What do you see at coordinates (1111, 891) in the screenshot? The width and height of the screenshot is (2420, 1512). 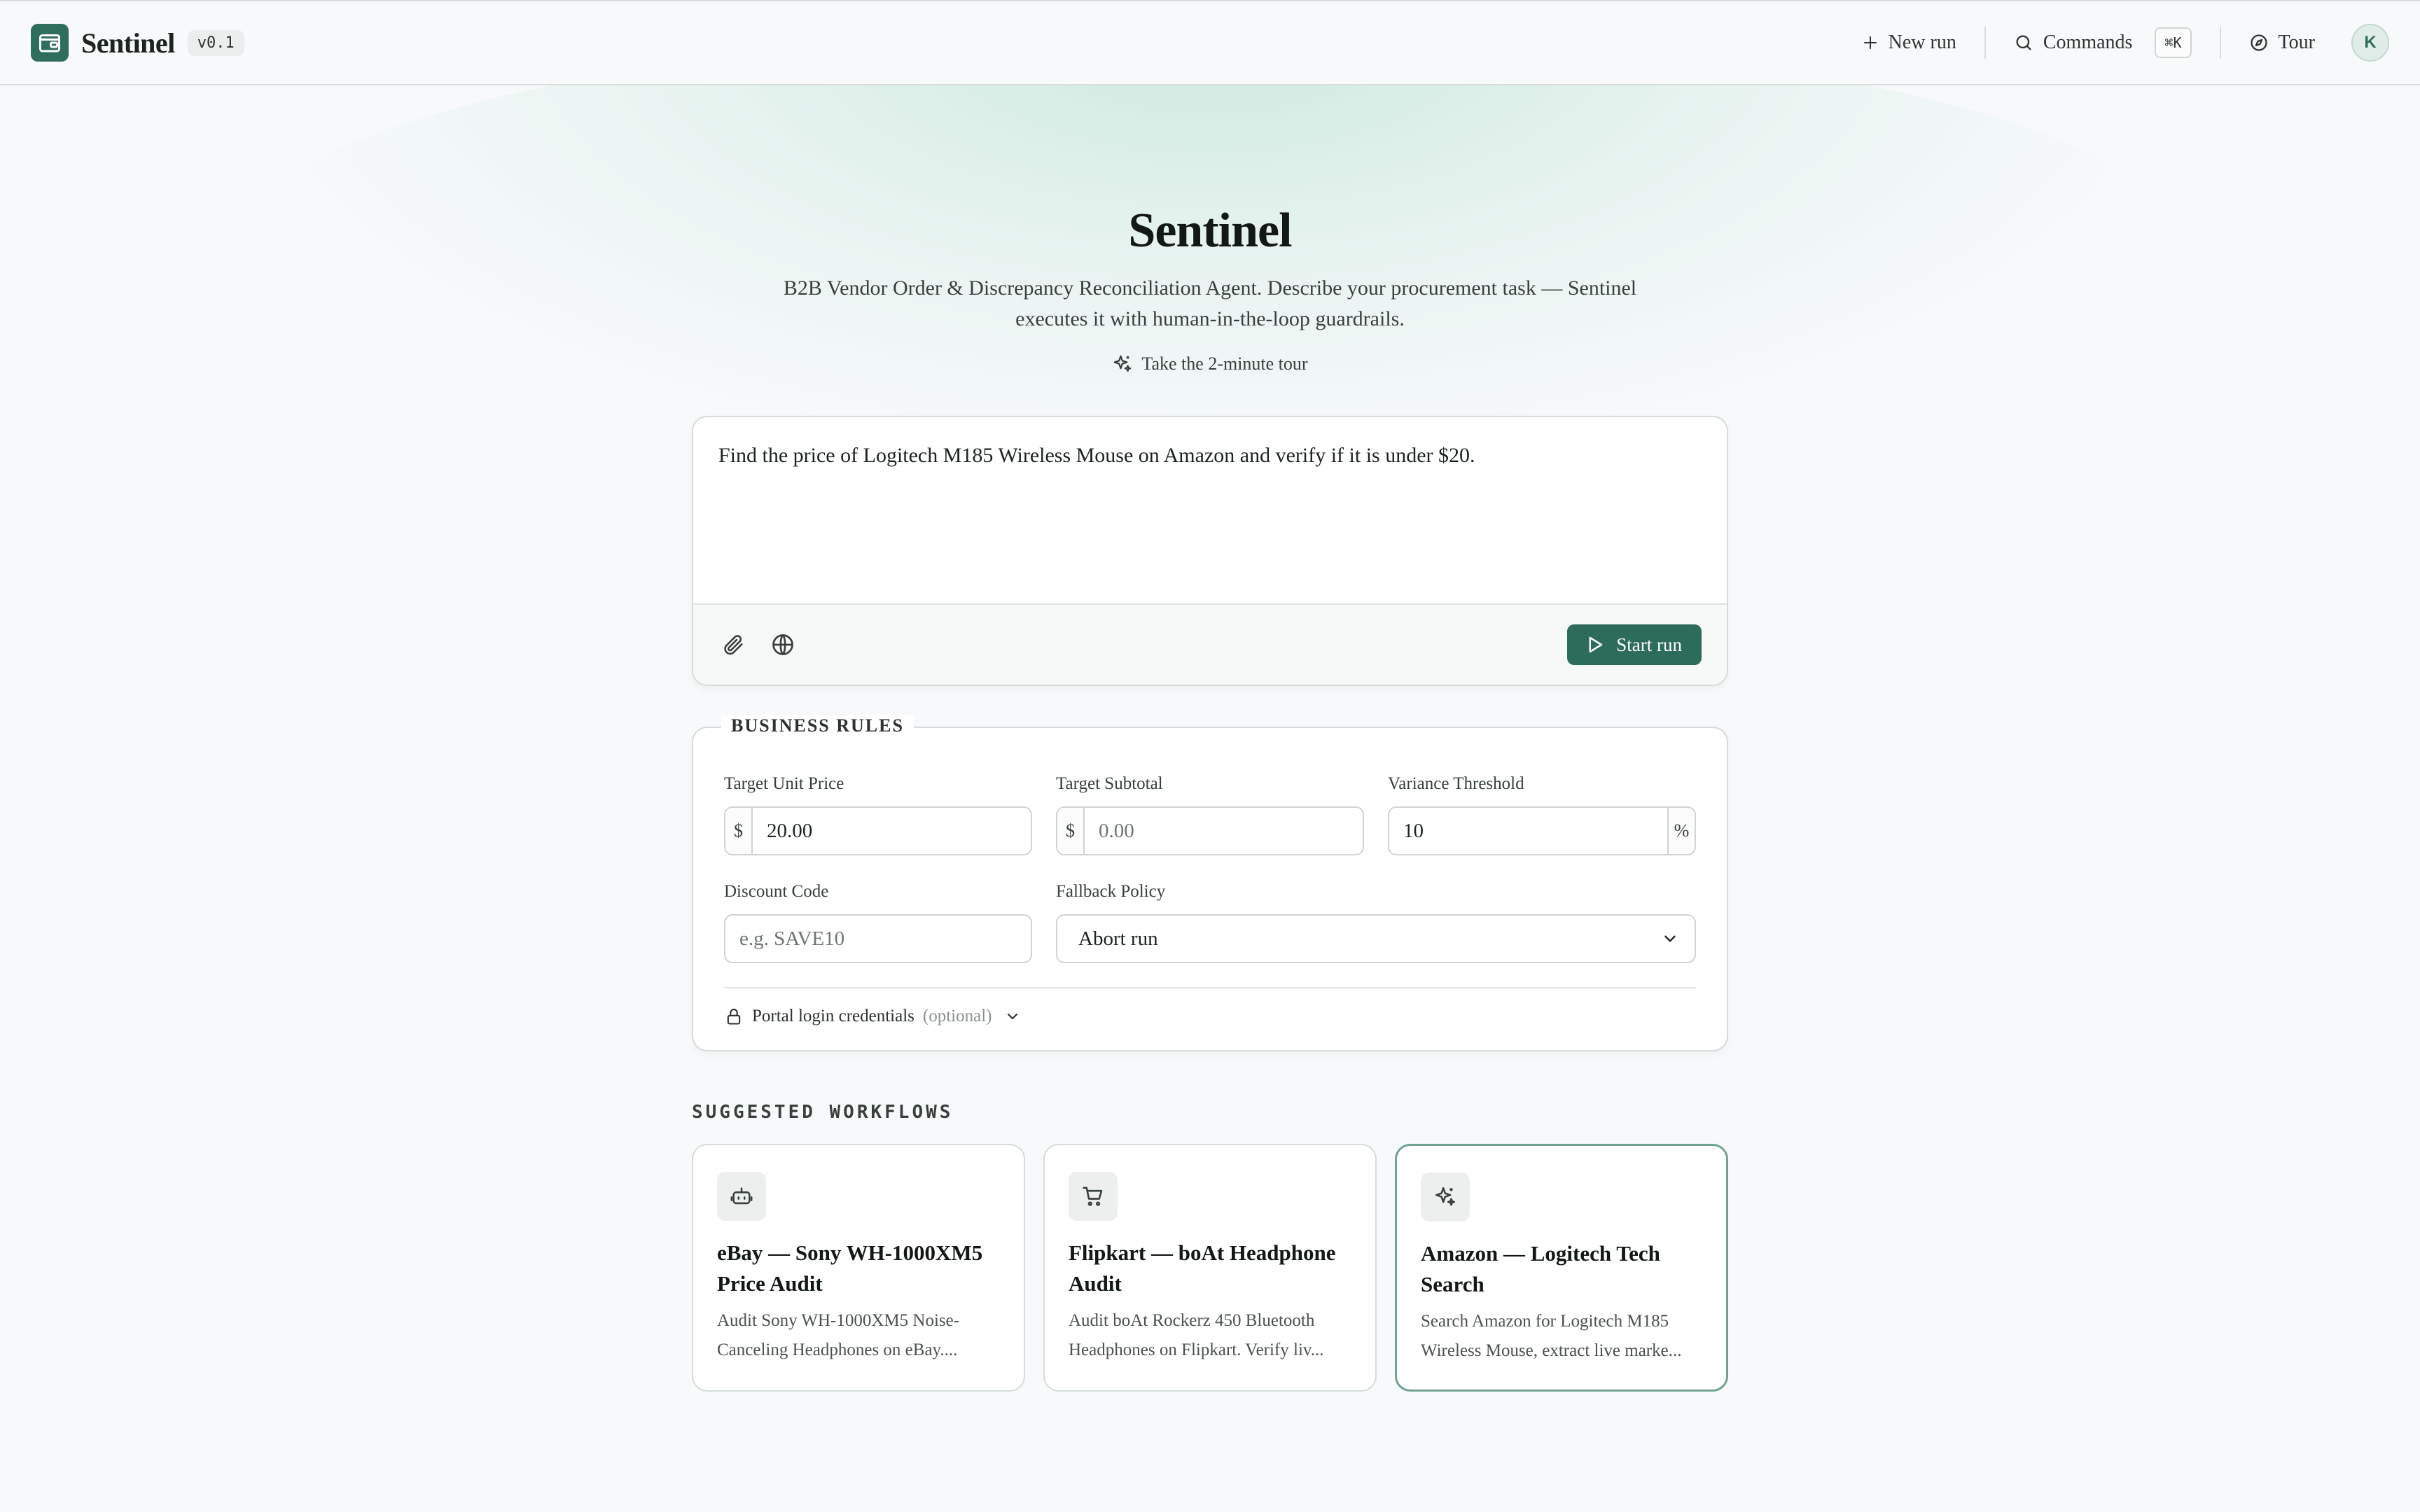 I see `fallback-policy-label: Fallback Policy` at bounding box center [1111, 891].